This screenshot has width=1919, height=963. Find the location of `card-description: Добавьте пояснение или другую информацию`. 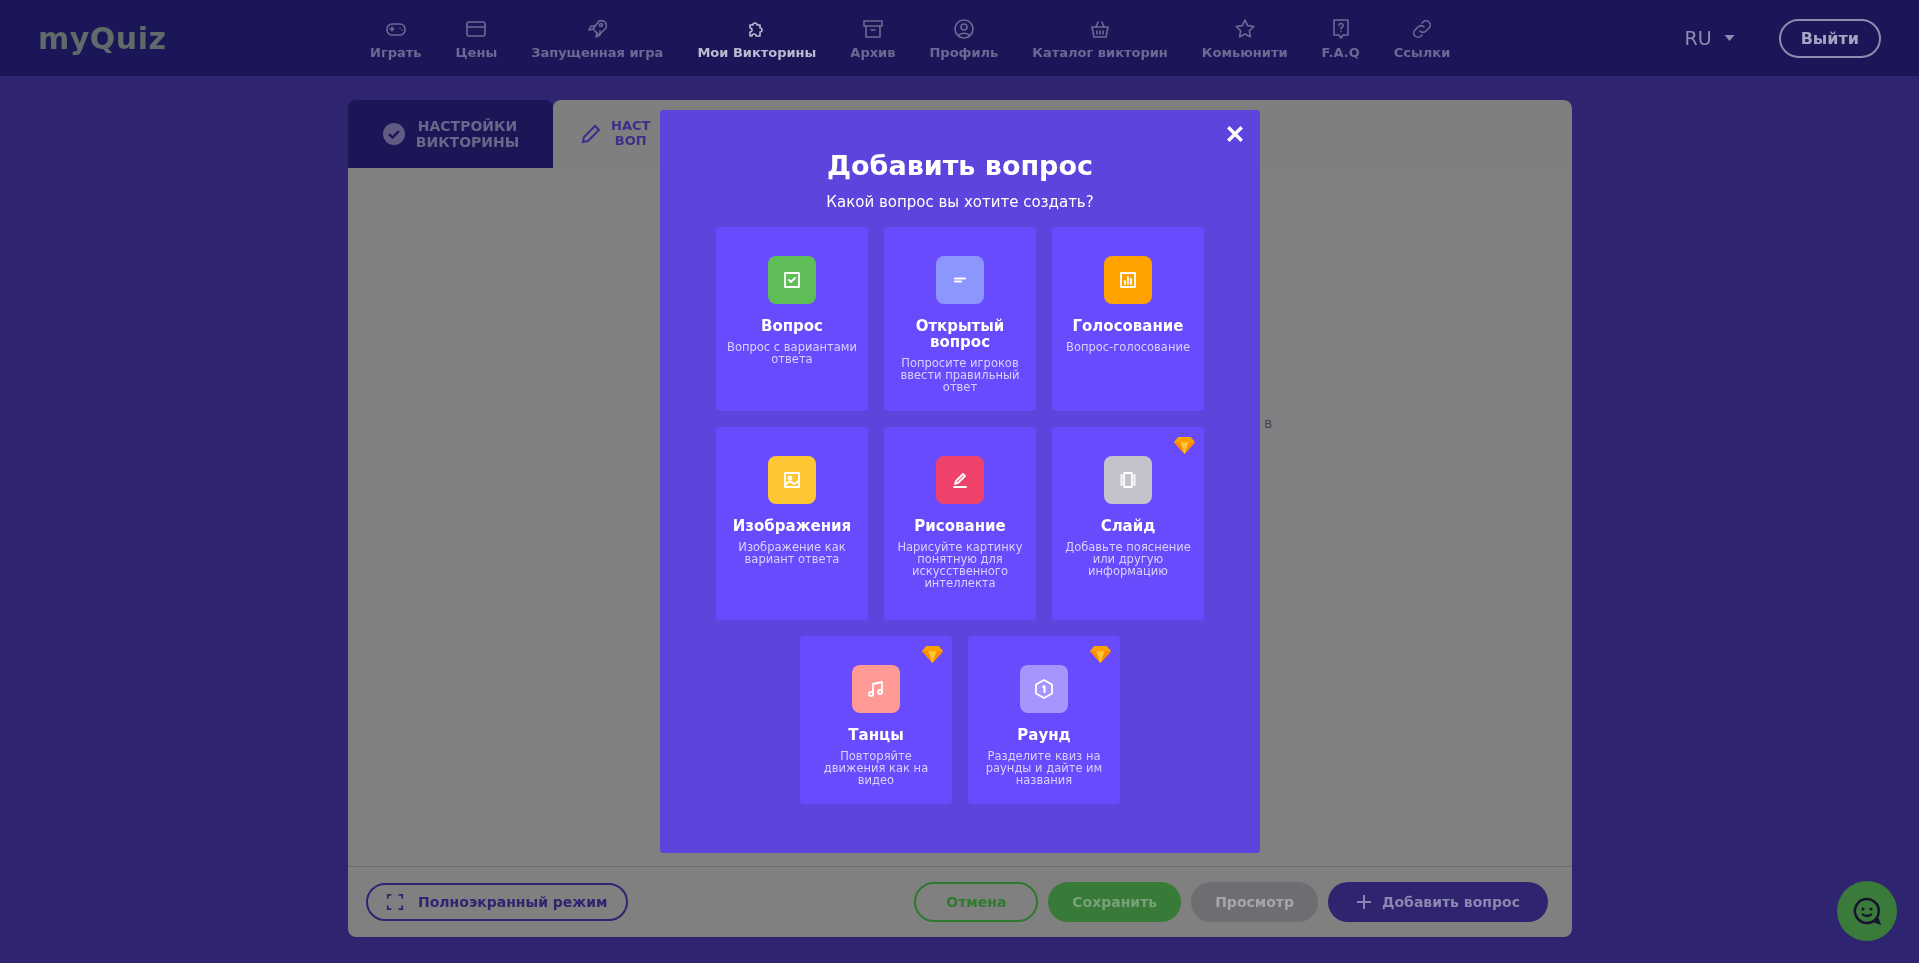

card-description: Добавьте пояснение или другую информацию is located at coordinates (1128, 558).